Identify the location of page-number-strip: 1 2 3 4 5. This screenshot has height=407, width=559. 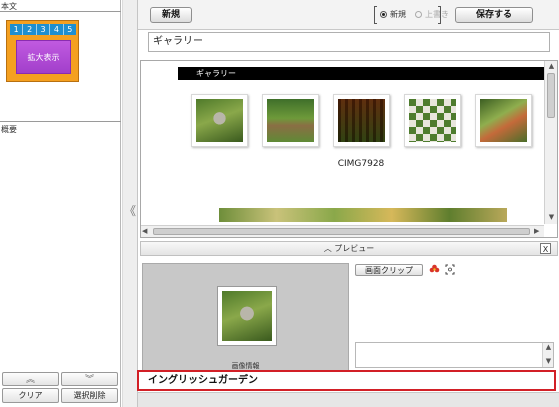
(43, 29).